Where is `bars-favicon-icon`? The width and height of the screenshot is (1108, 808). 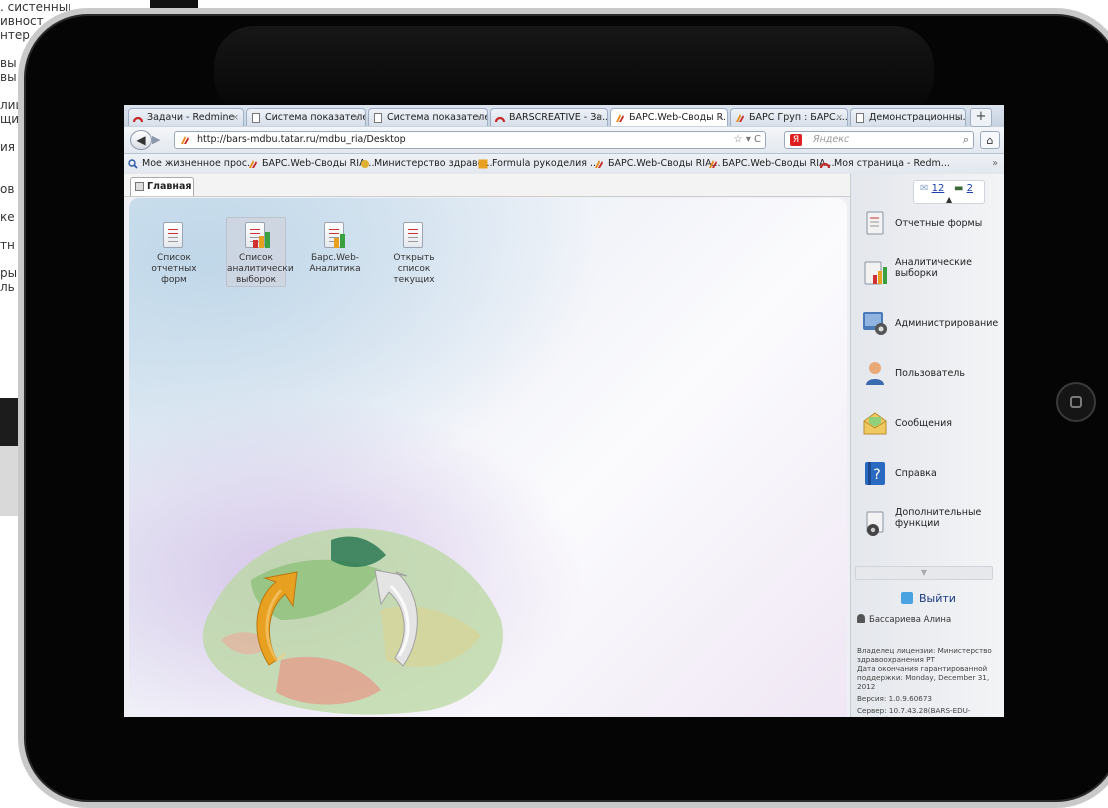 bars-favicon-icon is located at coordinates (185, 140).